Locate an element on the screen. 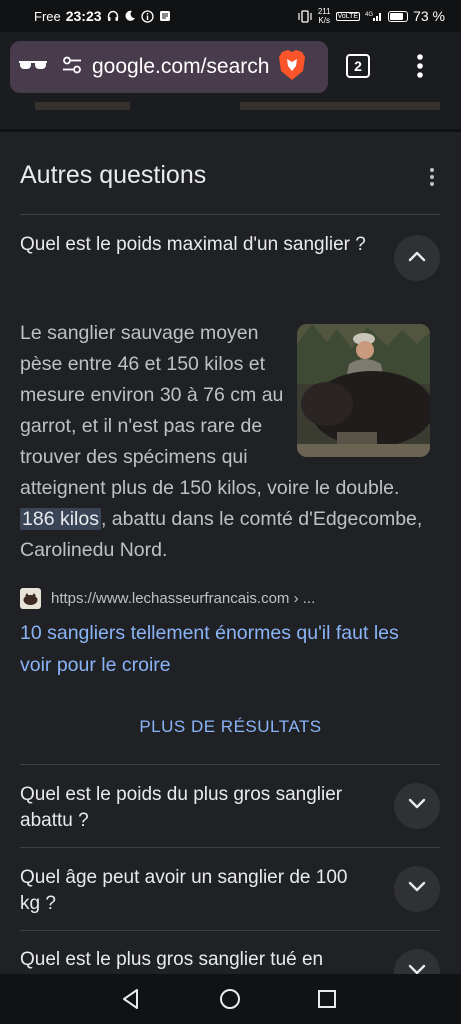 The height and width of the screenshot is (1024, 461). moon-icon is located at coordinates (130, 16).